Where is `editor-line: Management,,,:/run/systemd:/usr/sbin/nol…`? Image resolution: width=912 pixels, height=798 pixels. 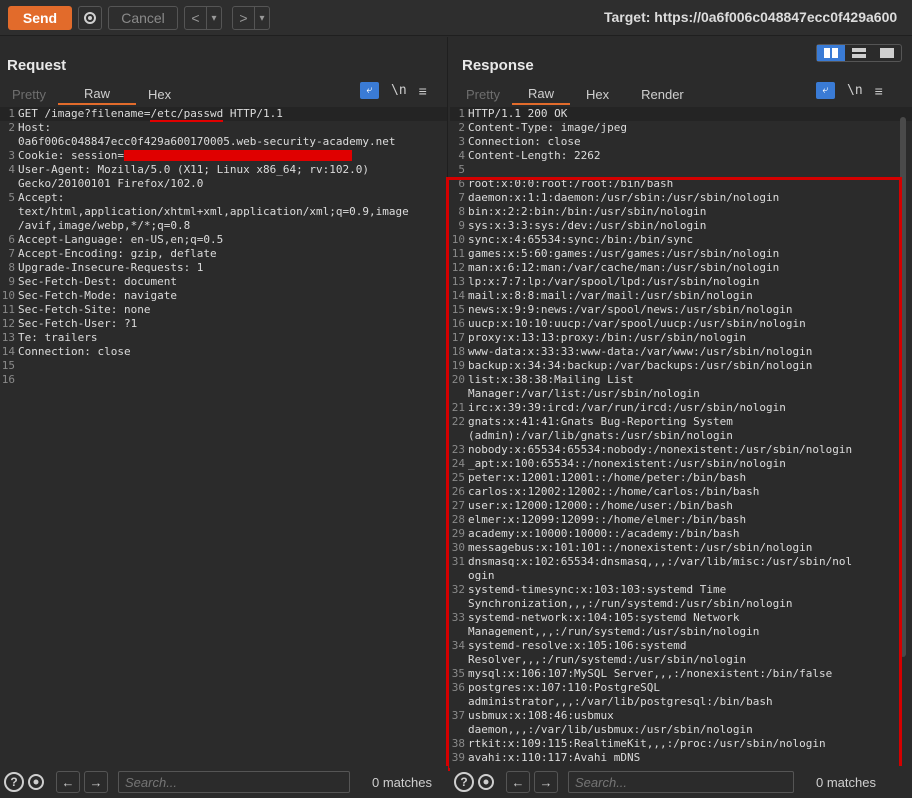 editor-line: Management,,,:/run/systemd:/usr/sbin/nol… is located at coordinates (681, 632).